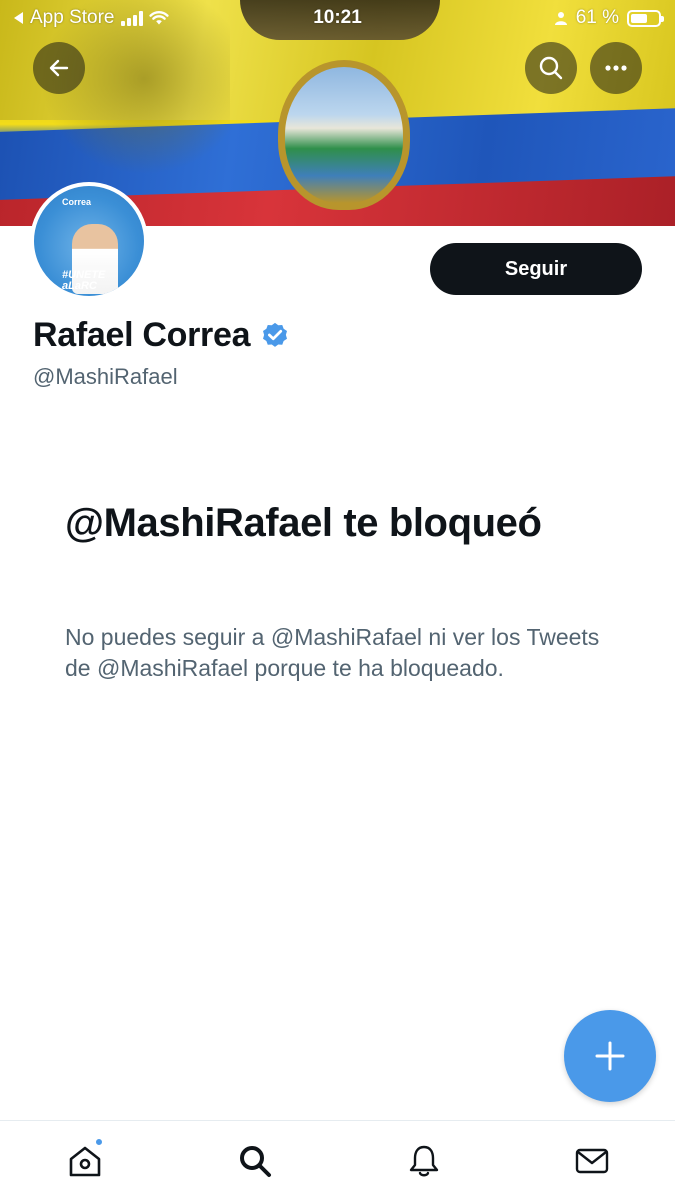  I want to click on more-button, so click(616, 68).